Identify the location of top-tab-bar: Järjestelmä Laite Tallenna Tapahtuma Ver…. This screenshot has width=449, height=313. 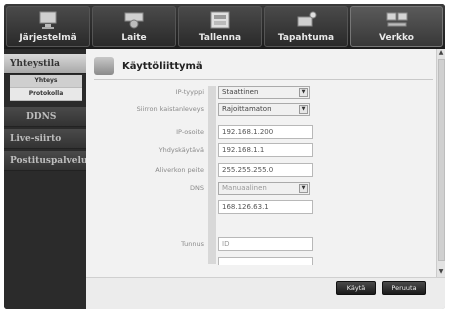
(224, 26).